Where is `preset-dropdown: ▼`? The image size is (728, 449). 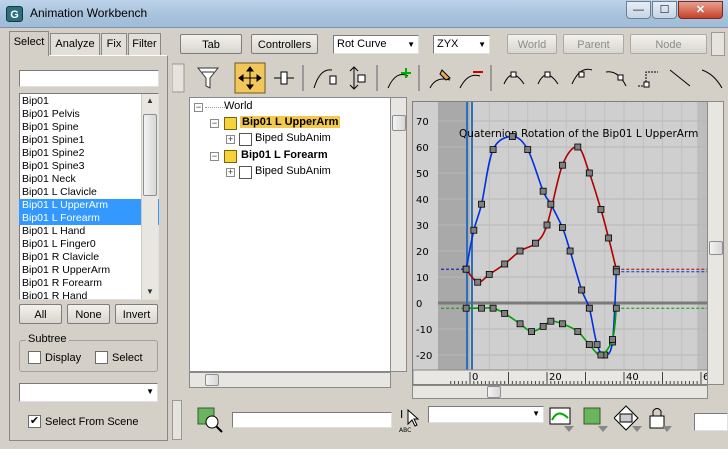
preset-dropdown: ▼ is located at coordinates (88, 392).